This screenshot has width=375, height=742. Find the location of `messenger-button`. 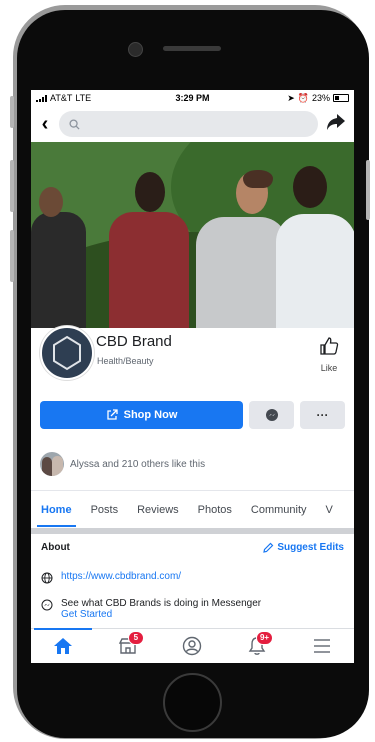

messenger-button is located at coordinates (271, 415).